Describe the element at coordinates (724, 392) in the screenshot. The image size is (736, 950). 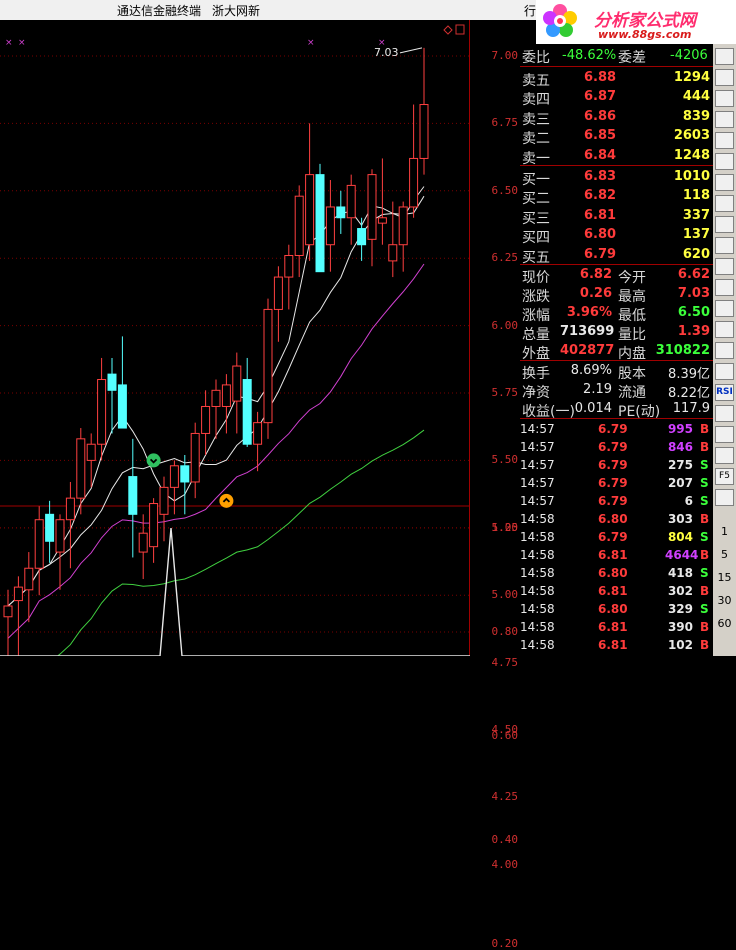
I see `rsi-button: RSI` at that location.